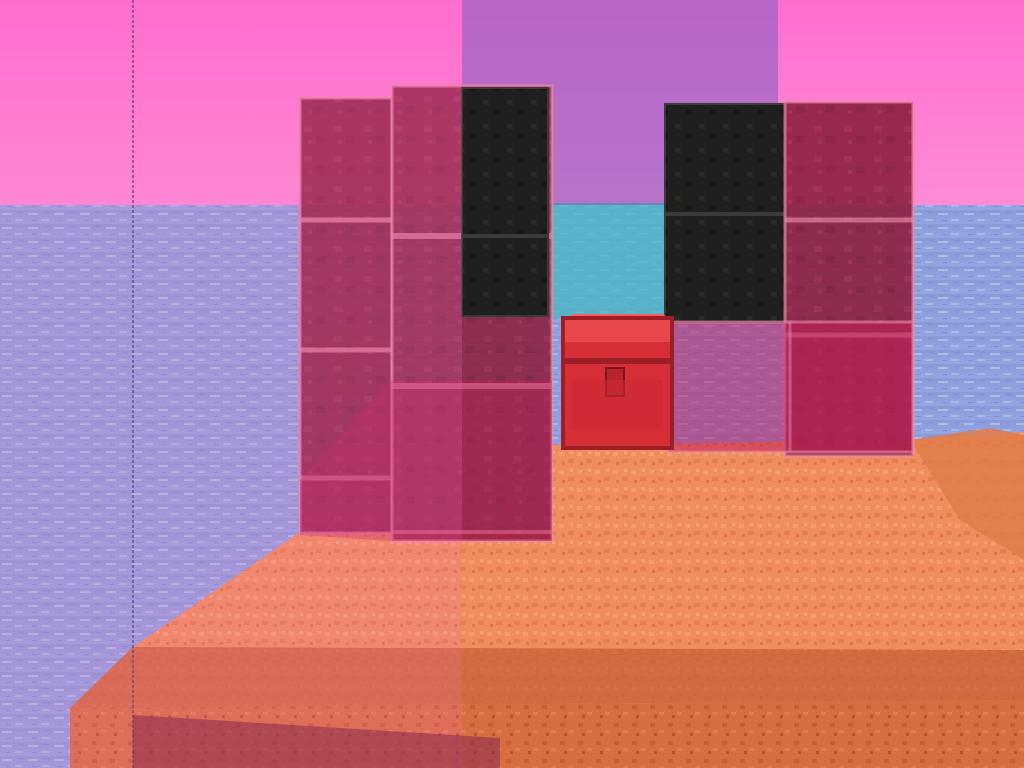 Image resolution: width=1024 pixels, height=768 pixels. What do you see at coordinates (505, 202) in the screenshot?
I see `dark-pillar-left` at bounding box center [505, 202].